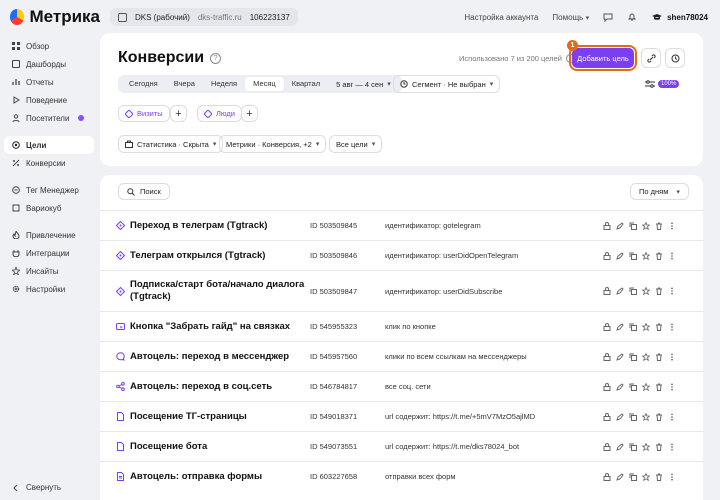 This screenshot has width=720, height=500. What do you see at coordinates (49, 235) in the screenshot?
I see `sidebar-item-acquisition: Привлечение` at bounding box center [49, 235].